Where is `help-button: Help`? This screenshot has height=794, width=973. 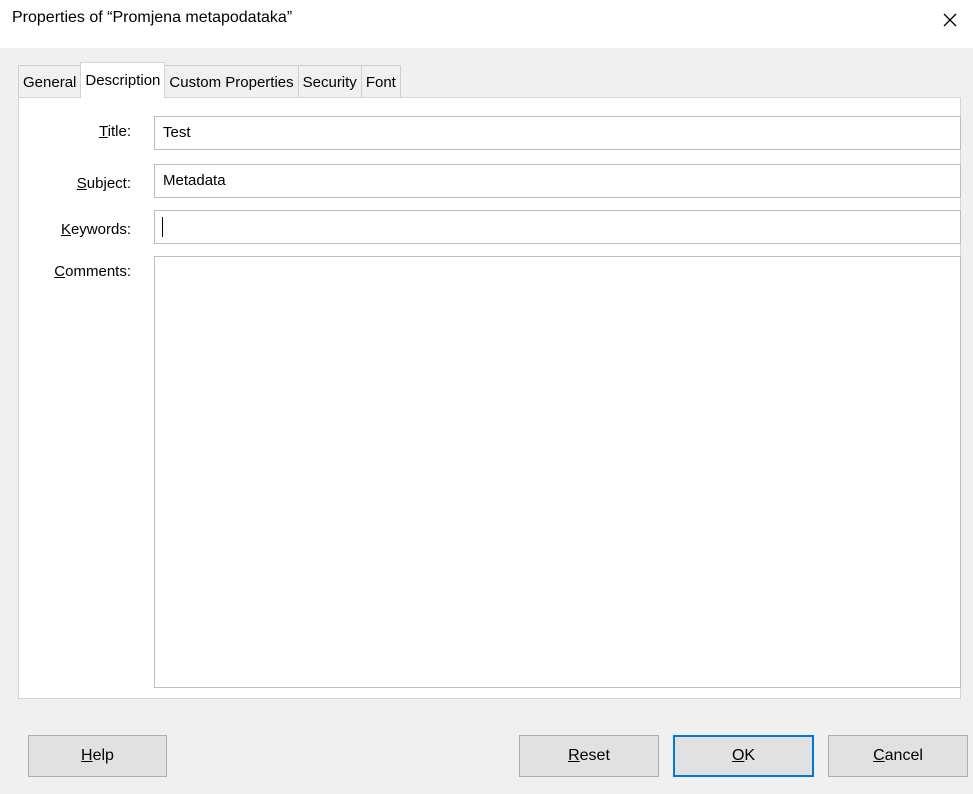
help-button: Help is located at coordinates (97, 756).